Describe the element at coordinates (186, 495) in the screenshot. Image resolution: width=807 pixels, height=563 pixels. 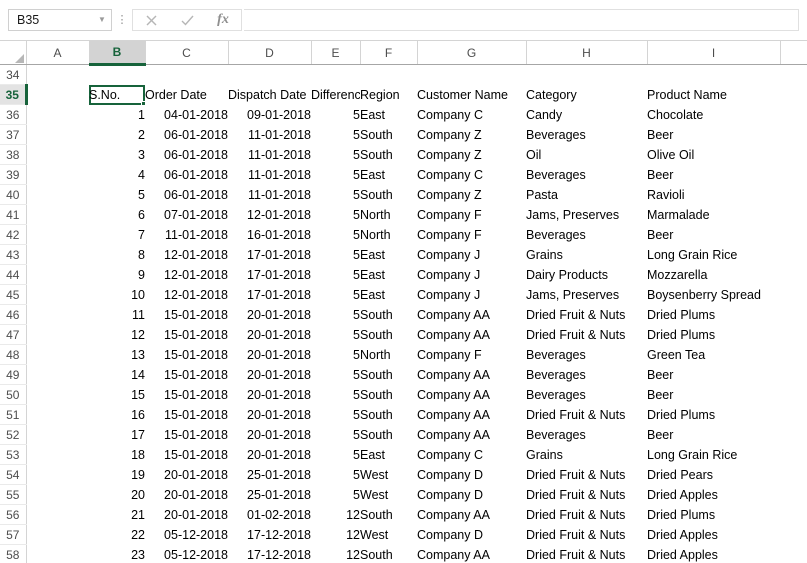
I see `cell-order-date: 20-01-2018` at that location.